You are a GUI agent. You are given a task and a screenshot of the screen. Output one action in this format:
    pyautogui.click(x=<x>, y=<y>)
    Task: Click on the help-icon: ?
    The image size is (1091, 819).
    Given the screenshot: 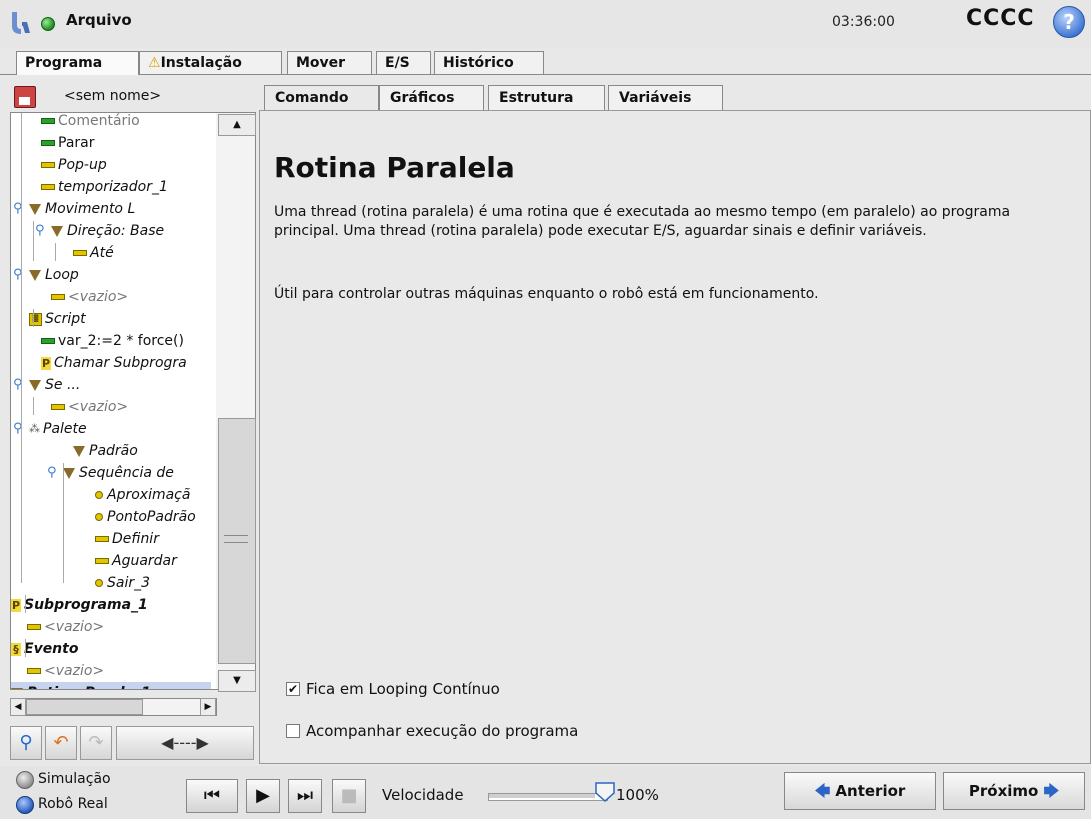 What is the action you would take?
    pyautogui.click(x=1069, y=22)
    